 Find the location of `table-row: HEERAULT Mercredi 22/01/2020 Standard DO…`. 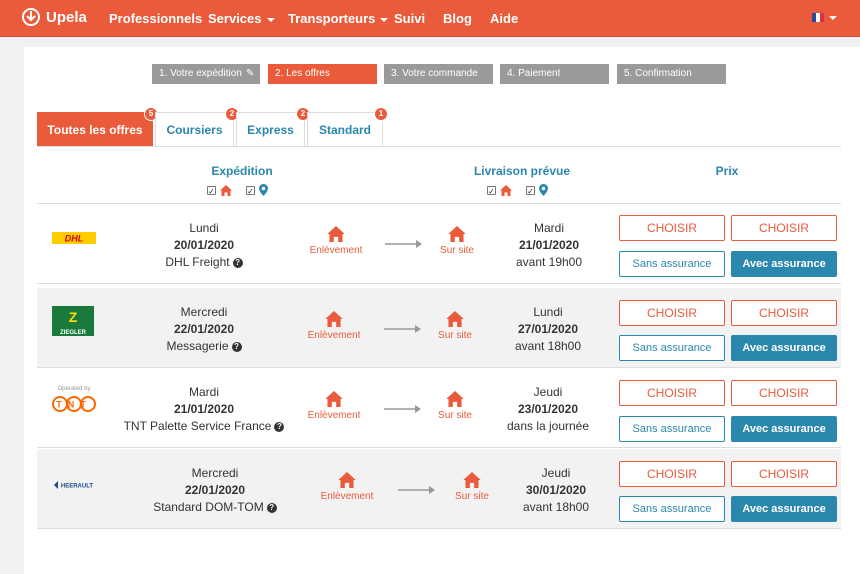

table-row: HEERAULT Mercredi 22/01/2020 Standard DO… is located at coordinates (439, 489).